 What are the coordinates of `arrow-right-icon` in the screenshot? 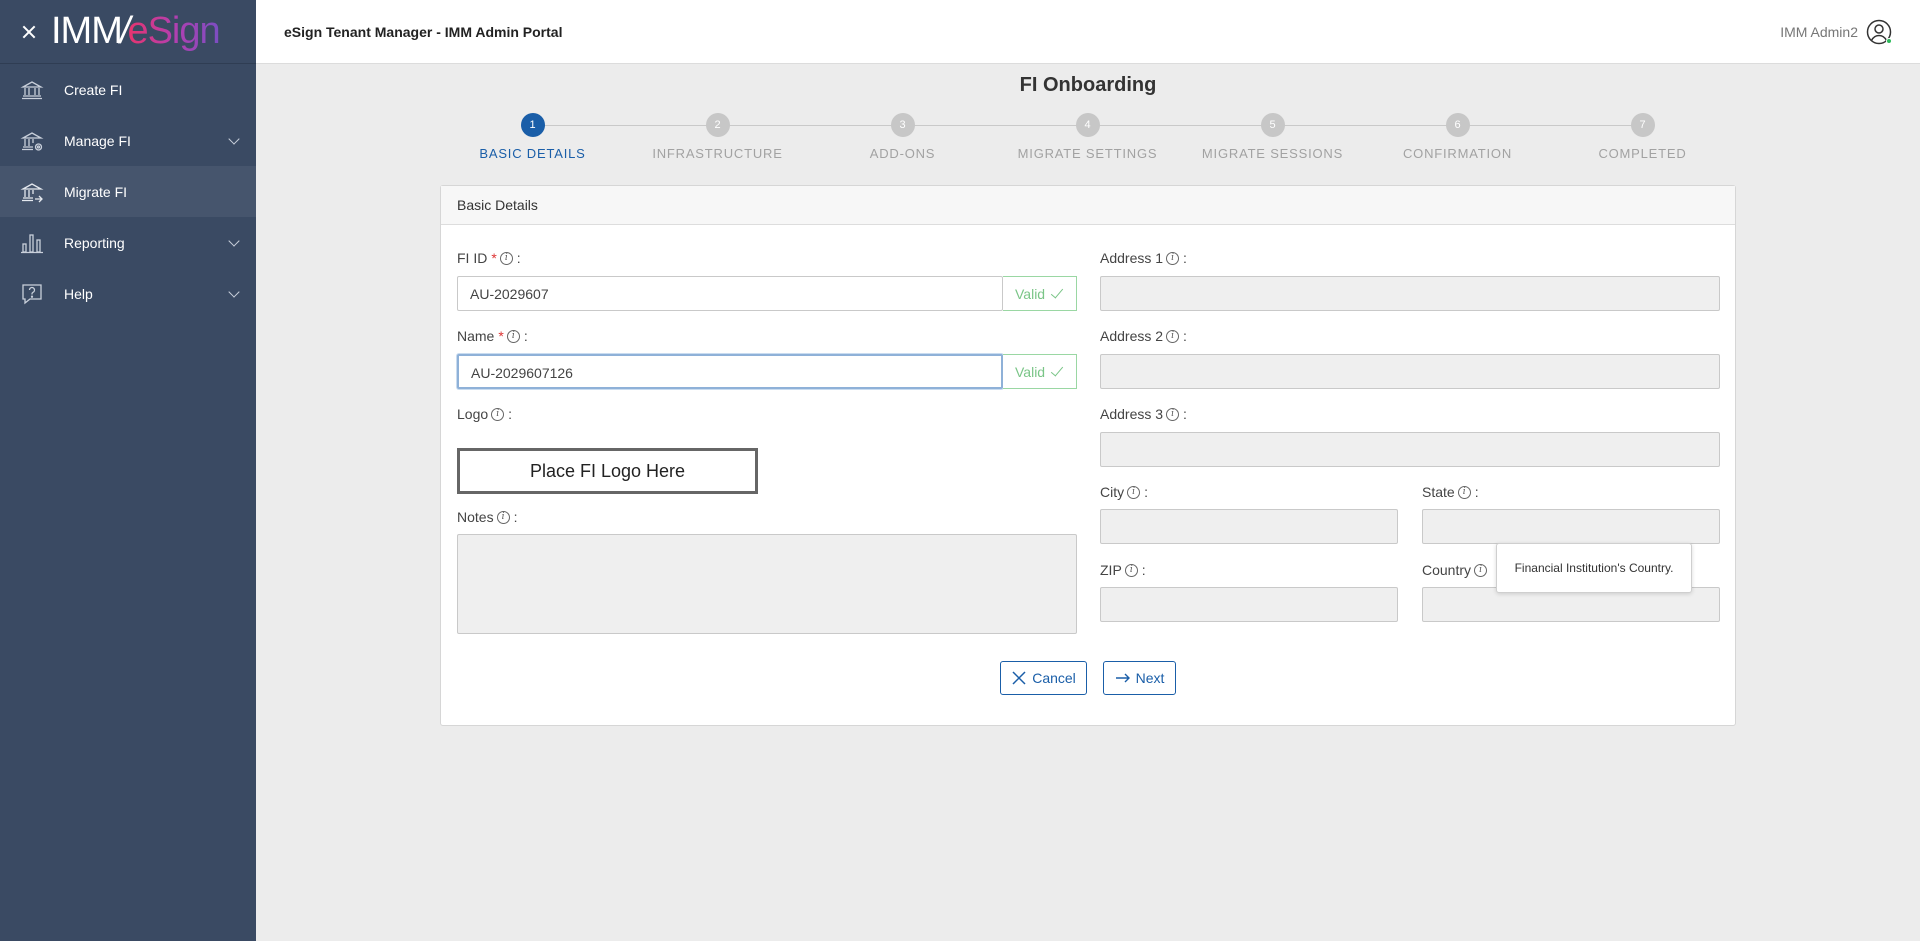 It's located at (1122, 678).